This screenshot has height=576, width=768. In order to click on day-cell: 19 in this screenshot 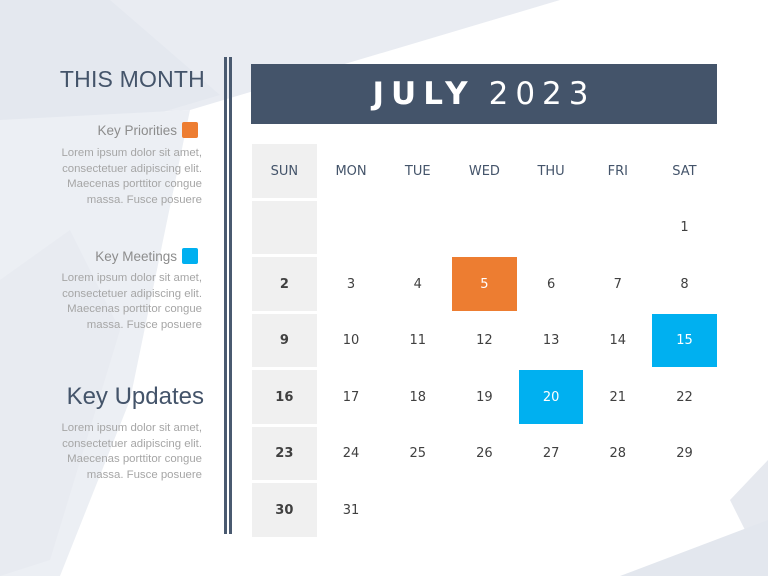, I will do `click(484, 397)`.